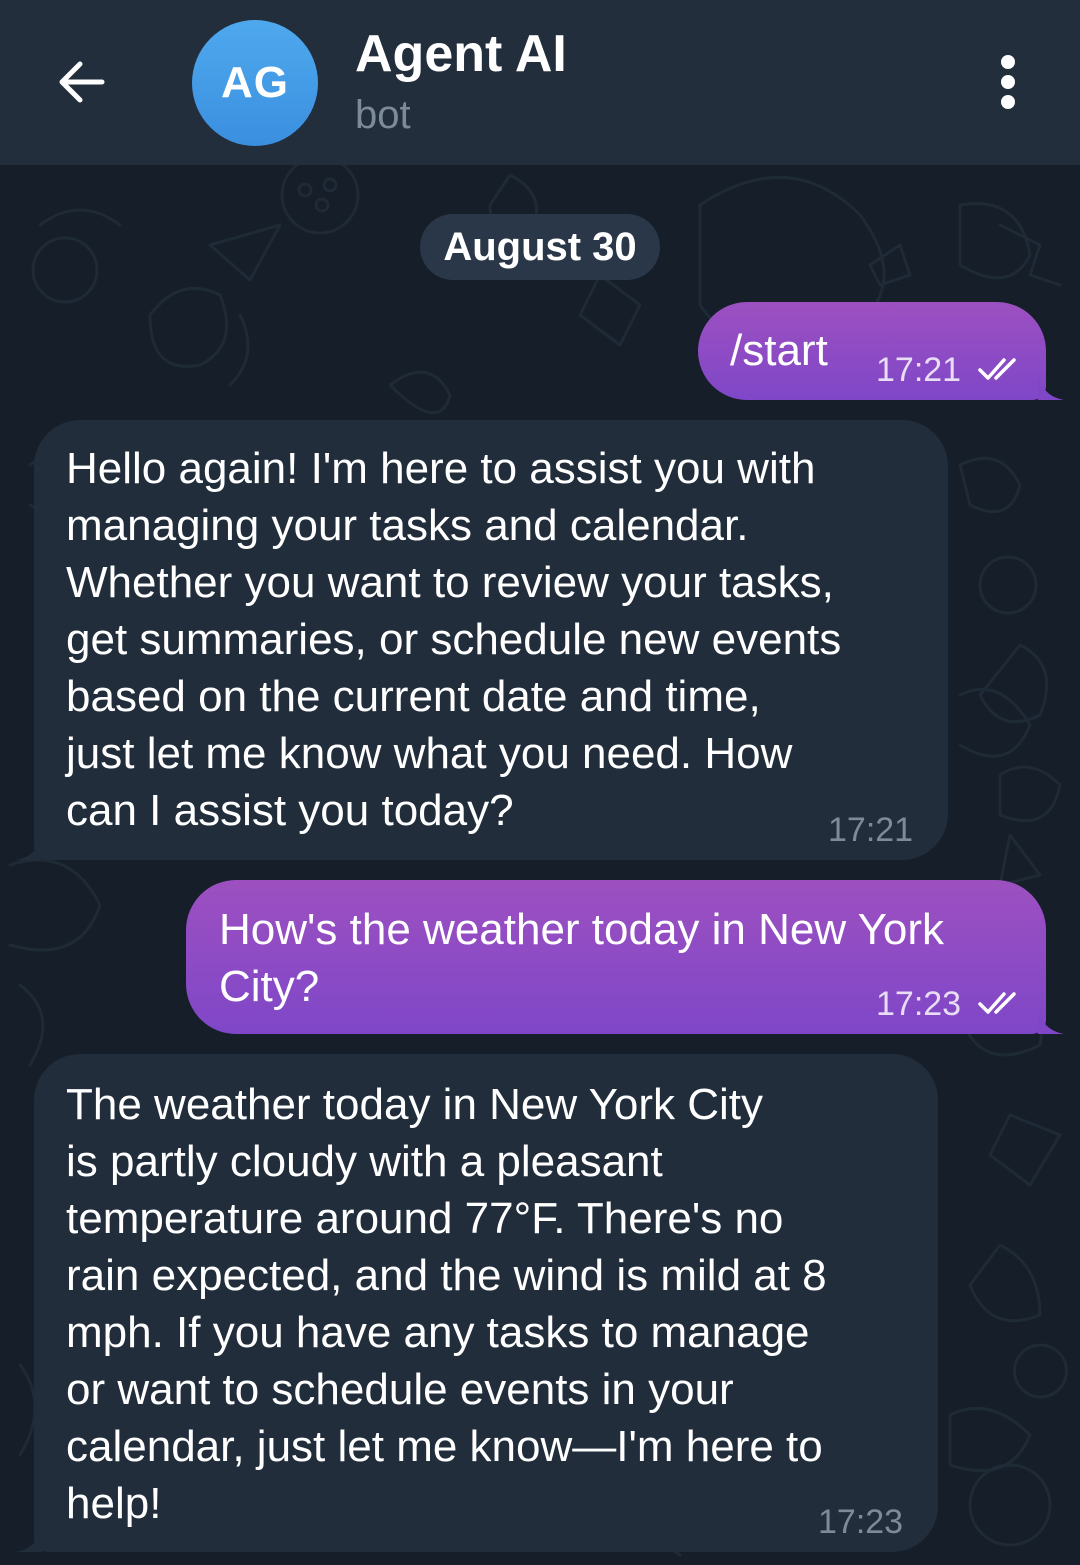  I want to click on message-bubble-outgoing: /start 17:21, so click(872, 351).